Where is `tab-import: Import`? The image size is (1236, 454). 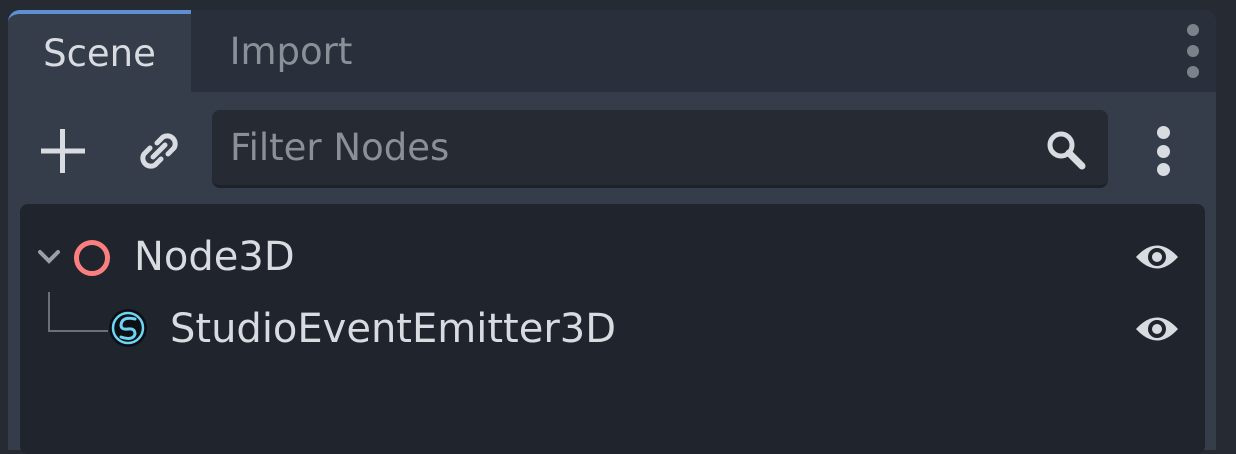
tab-import: Import is located at coordinates (291, 51).